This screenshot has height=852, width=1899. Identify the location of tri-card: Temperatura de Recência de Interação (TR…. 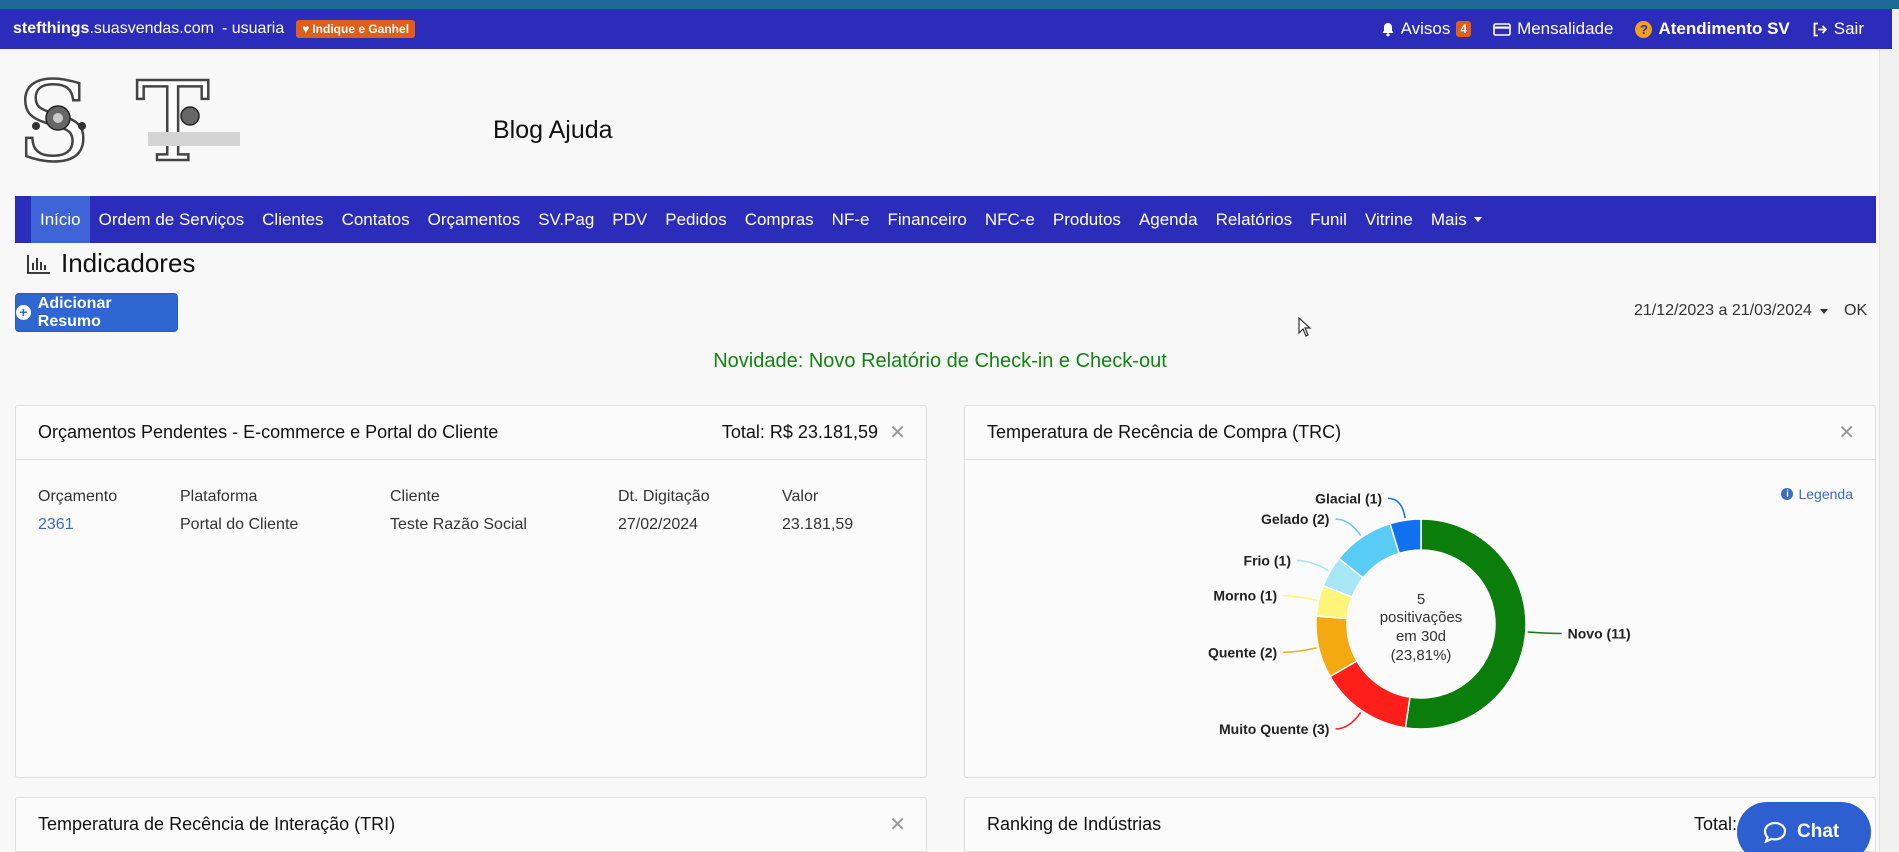
(471, 824).